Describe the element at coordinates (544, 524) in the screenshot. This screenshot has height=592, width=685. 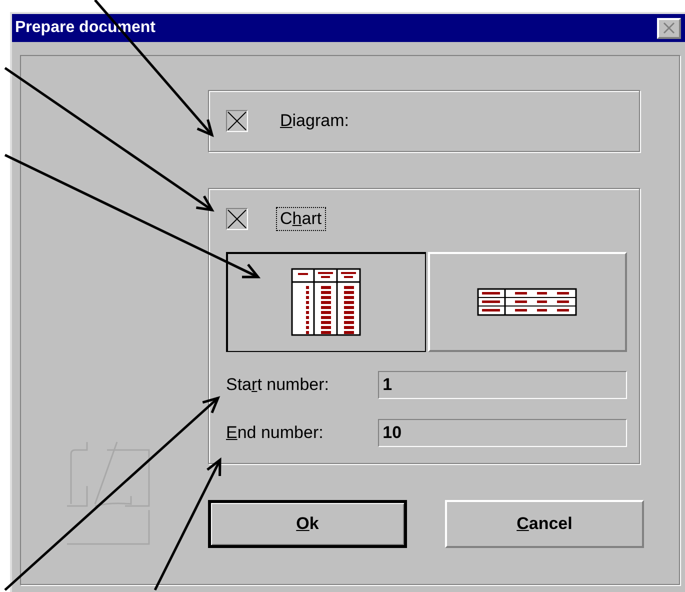
I see `dialog-button: Cancel` at that location.